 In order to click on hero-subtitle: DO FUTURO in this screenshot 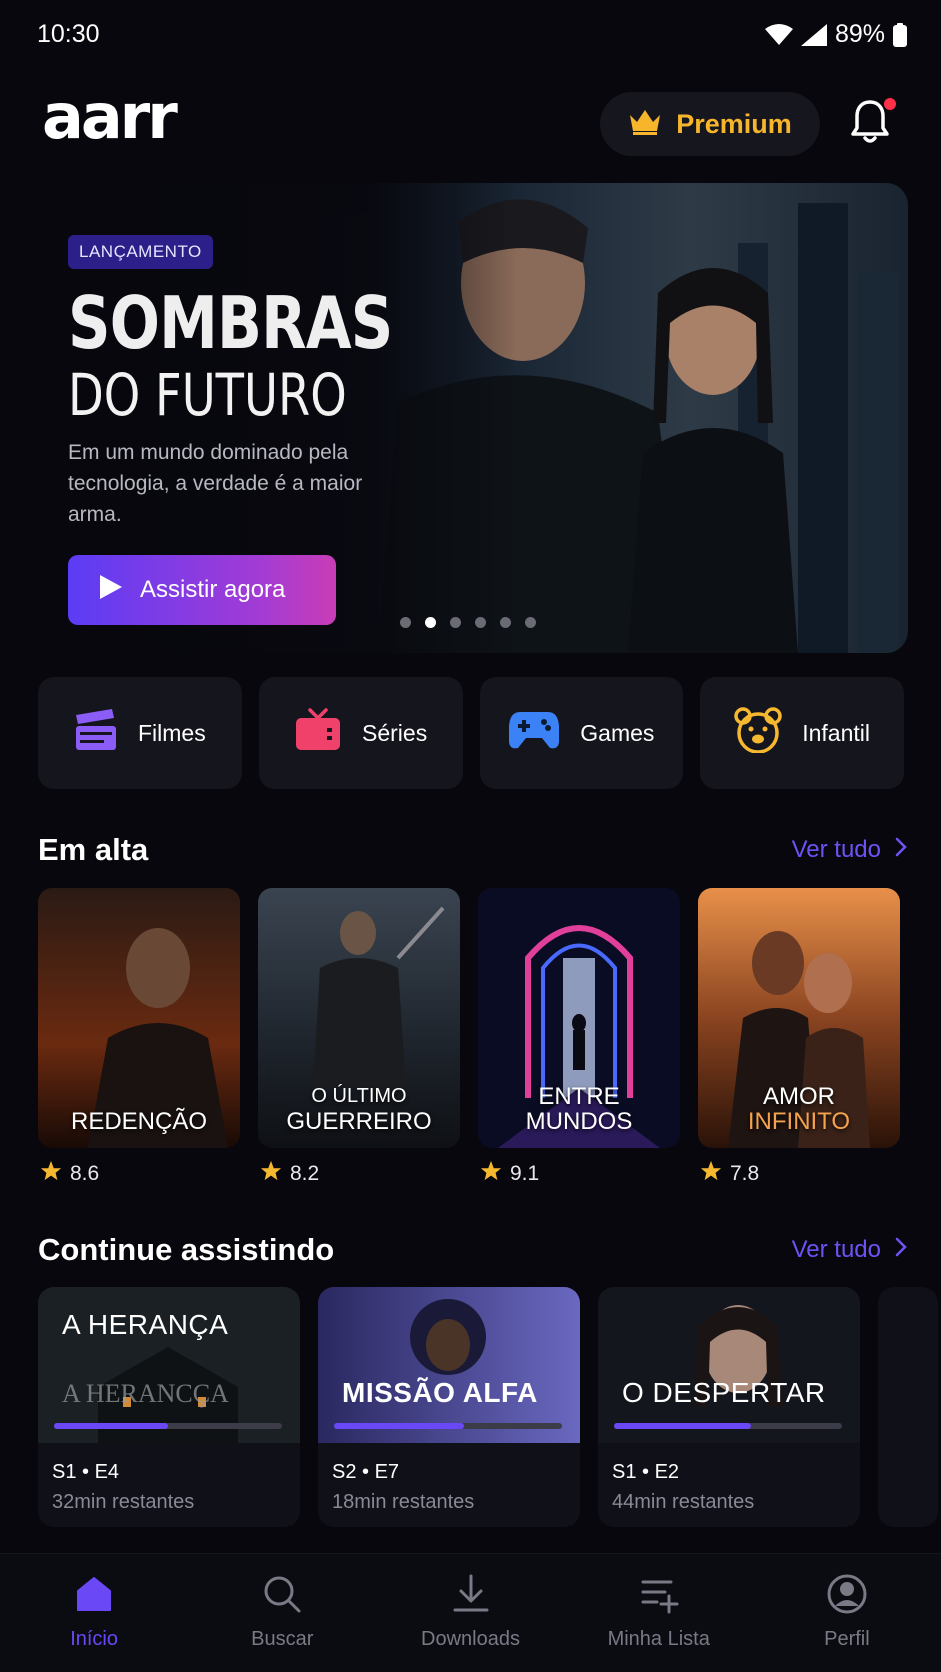, I will do `click(207, 395)`.